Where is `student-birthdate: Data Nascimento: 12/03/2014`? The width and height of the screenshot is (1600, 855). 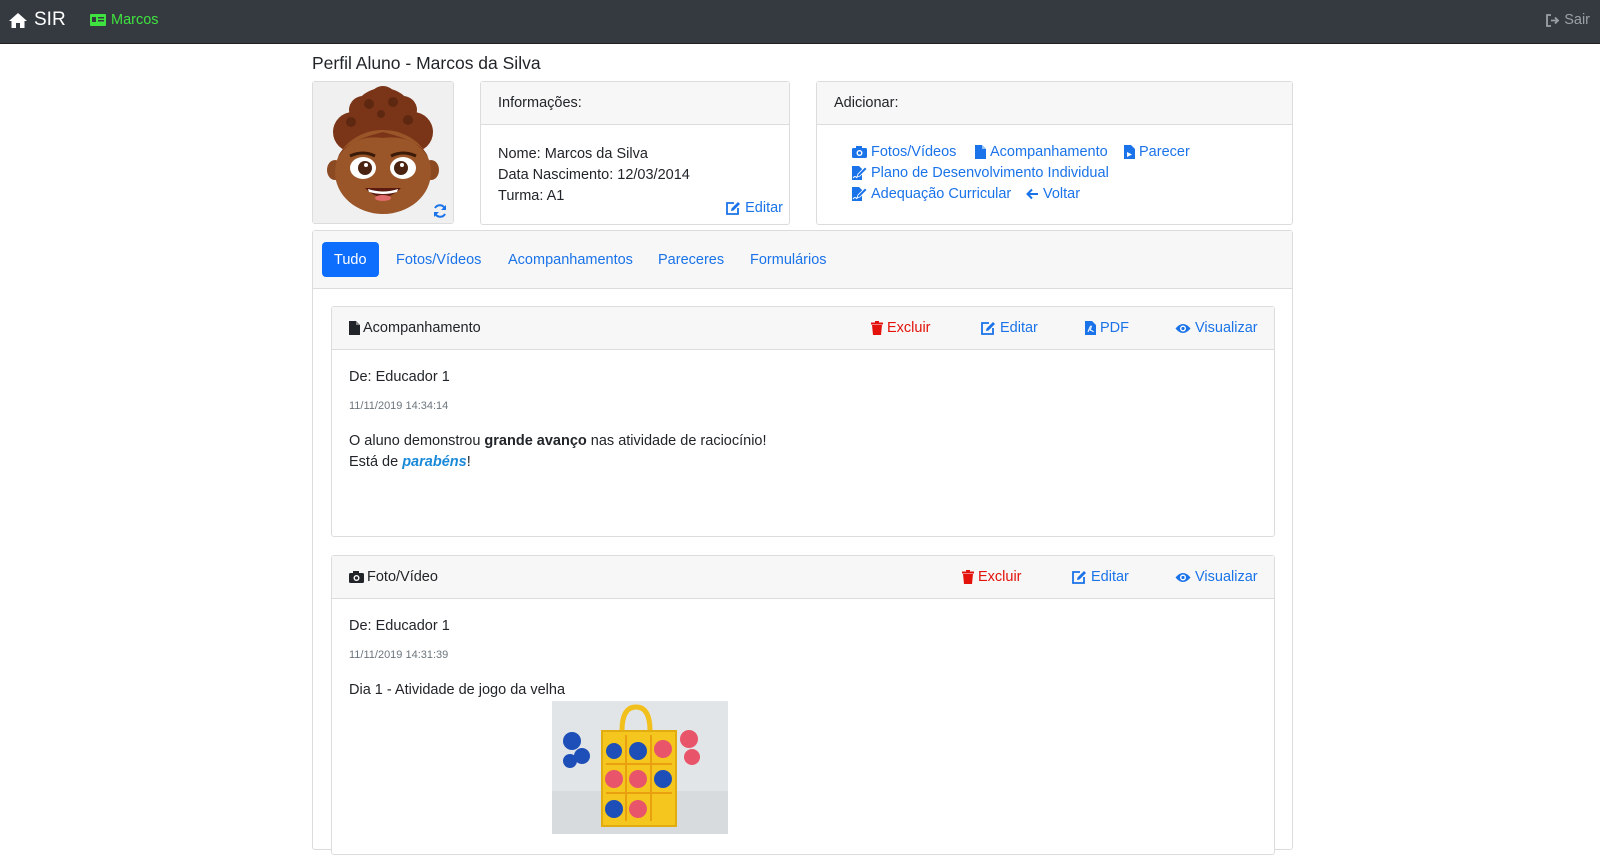 student-birthdate: Data Nascimento: 12/03/2014 is located at coordinates (594, 175).